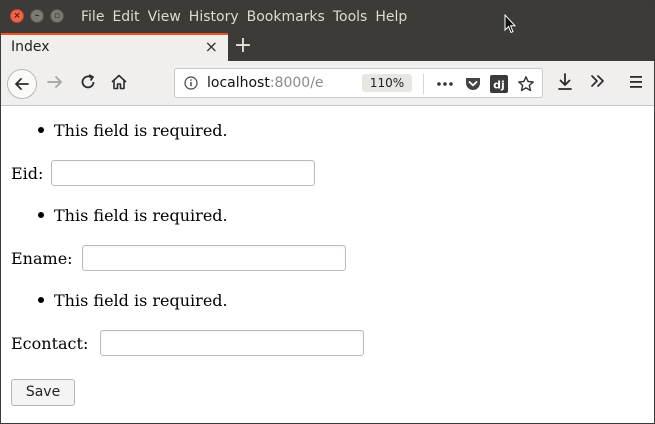  What do you see at coordinates (43, 392) in the screenshot?
I see `save-button: Save` at bounding box center [43, 392].